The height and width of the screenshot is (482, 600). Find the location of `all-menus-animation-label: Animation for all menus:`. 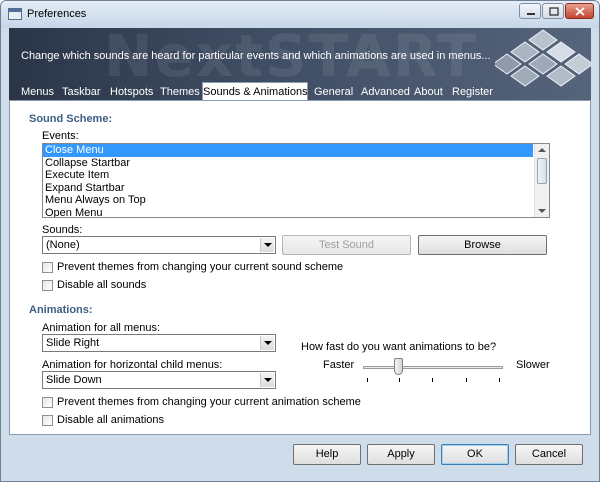

all-menus-animation-label: Animation for all menus: is located at coordinates (101, 328).